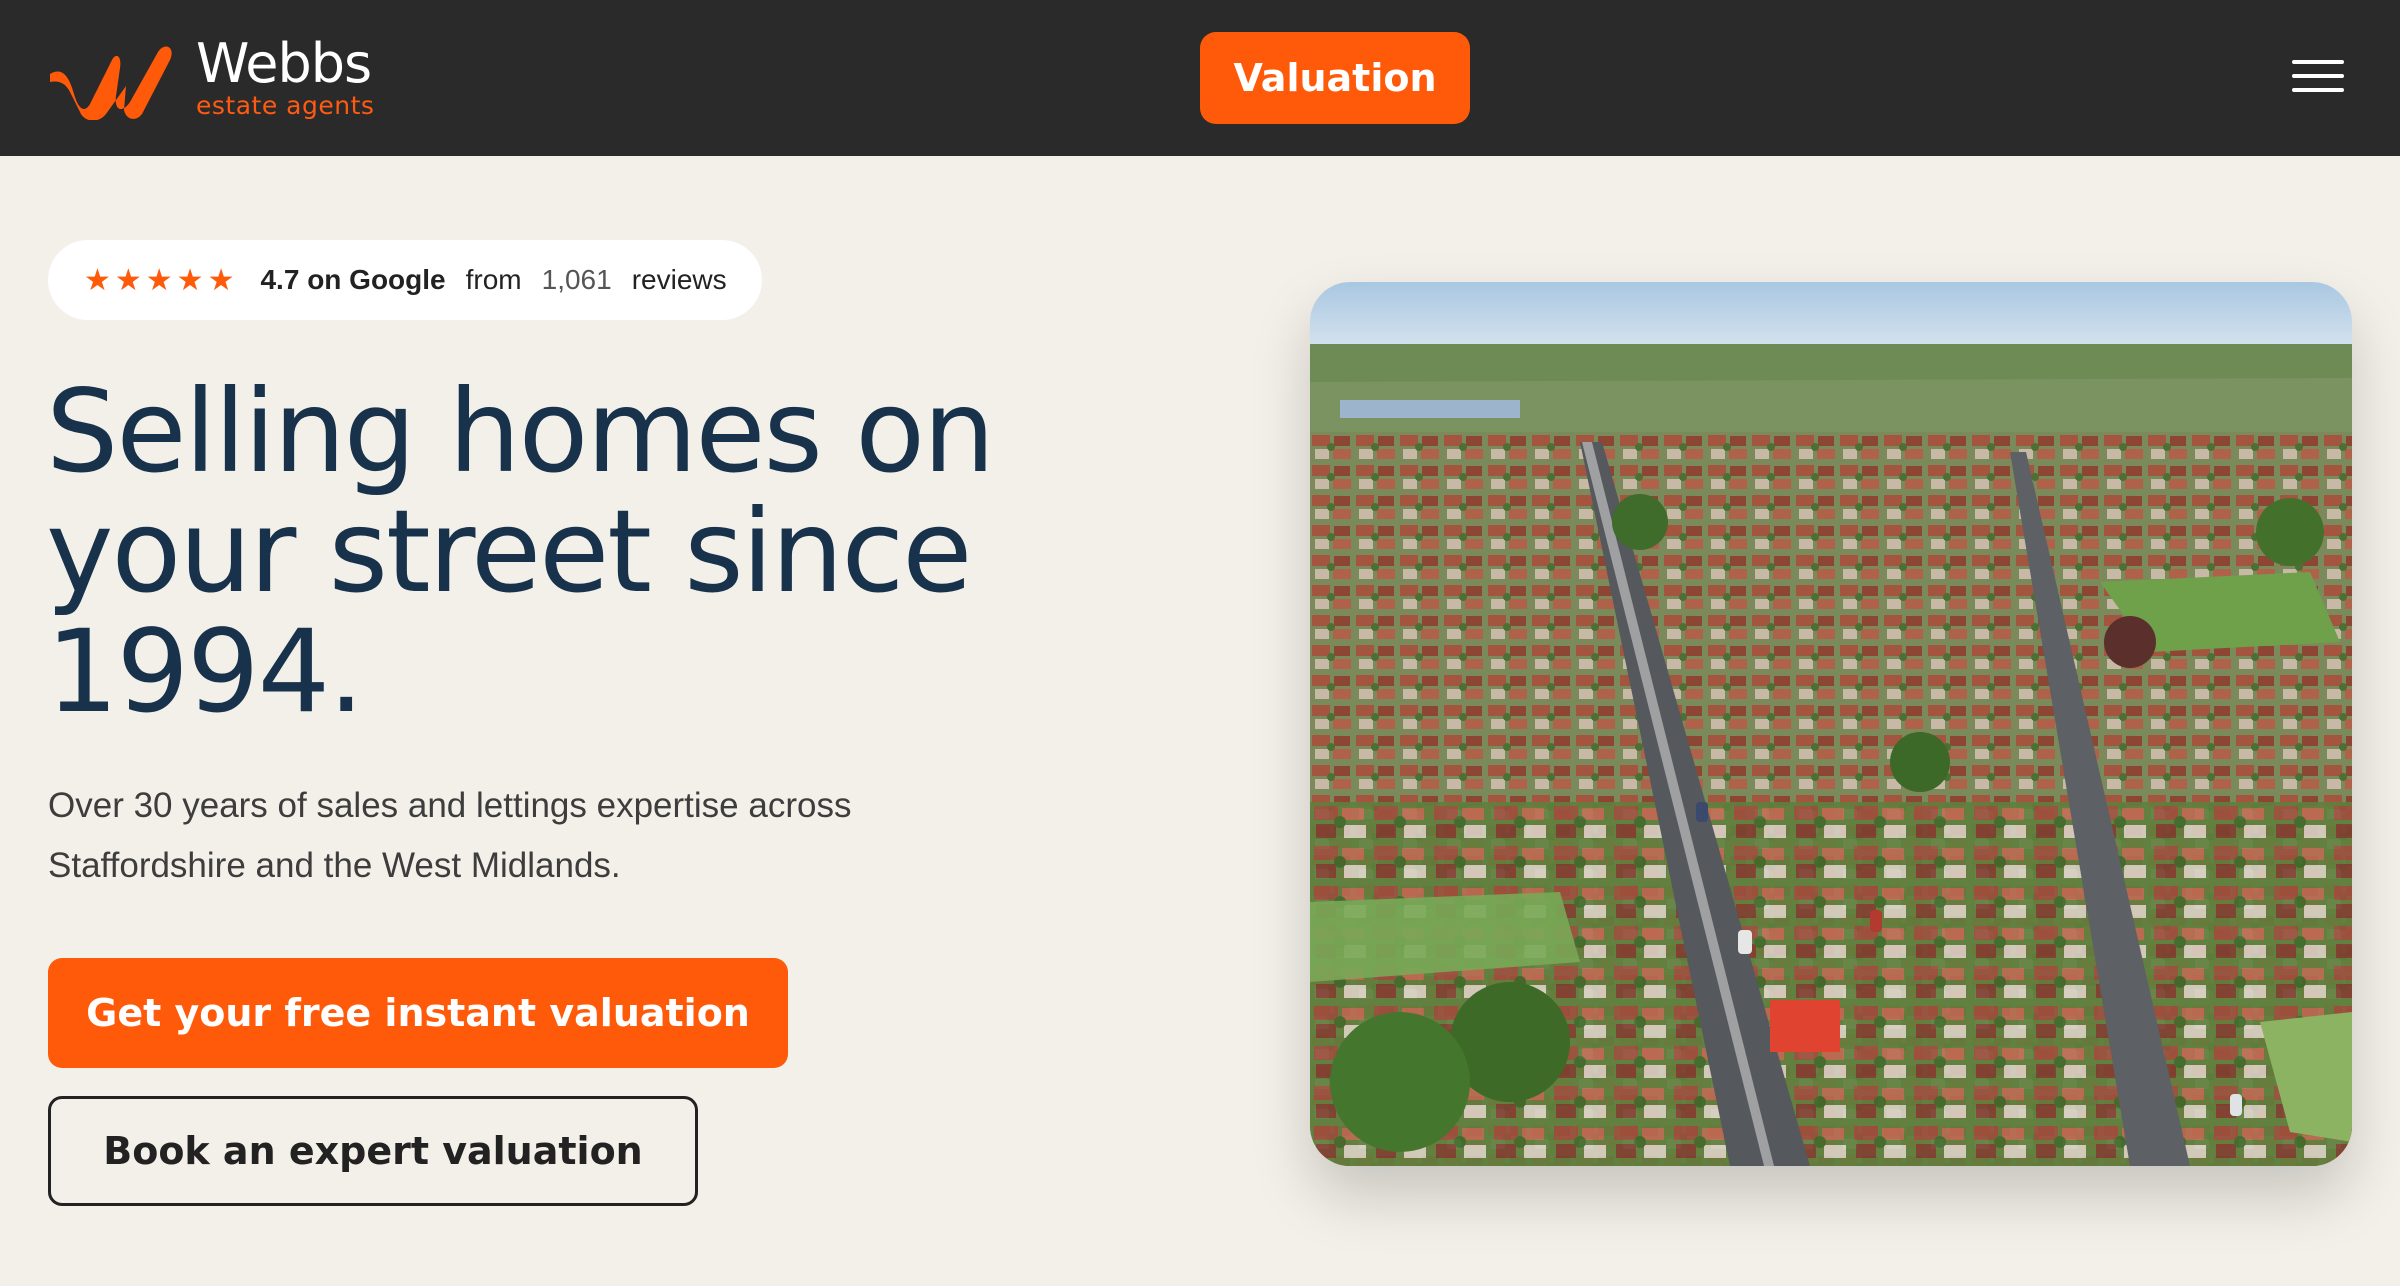  I want to click on hero-headline: Selling homes on your street since 1994., so click(520, 551).